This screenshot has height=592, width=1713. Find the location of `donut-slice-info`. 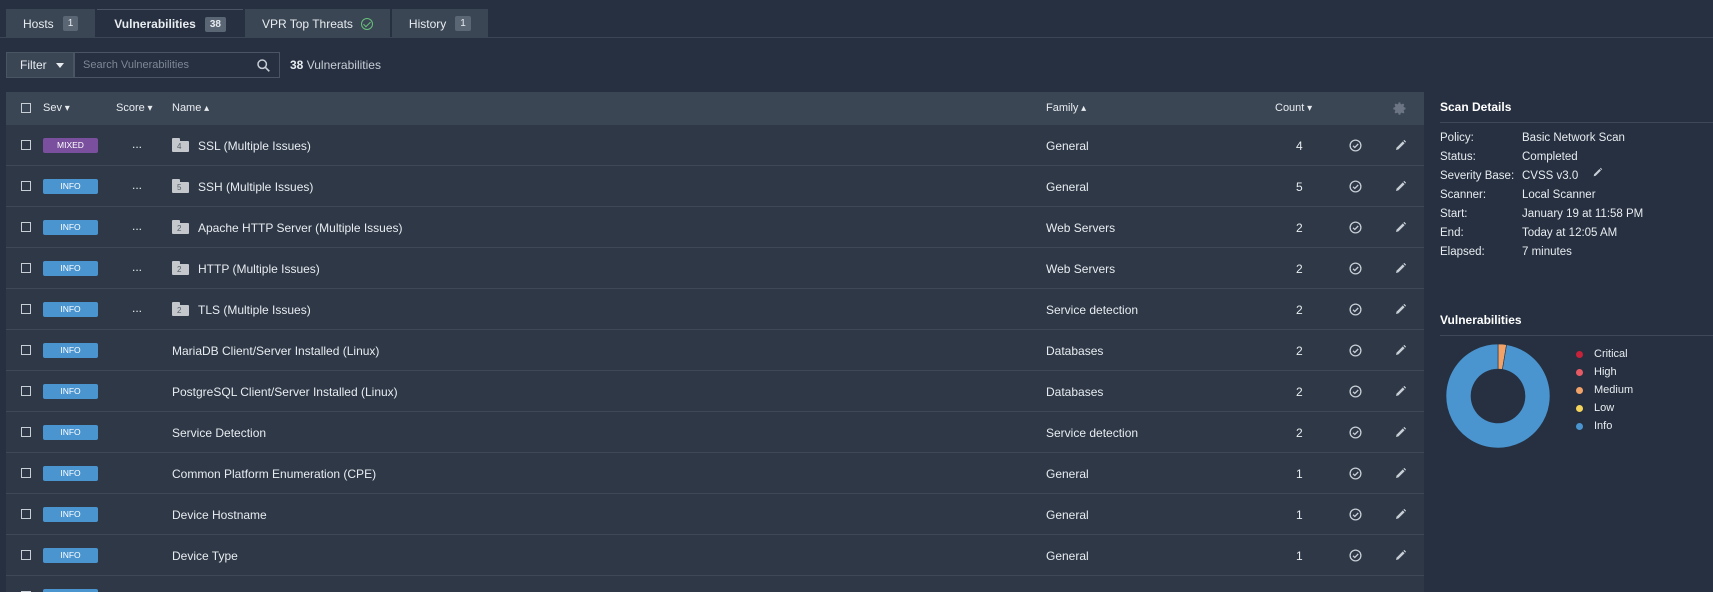

donut-slice-info is located at coordinates (1498, 396).